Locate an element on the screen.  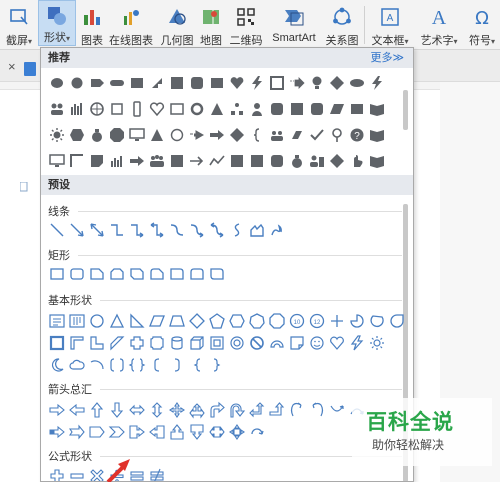
left-up-arrow-icon is located at coordinates (257, 410).